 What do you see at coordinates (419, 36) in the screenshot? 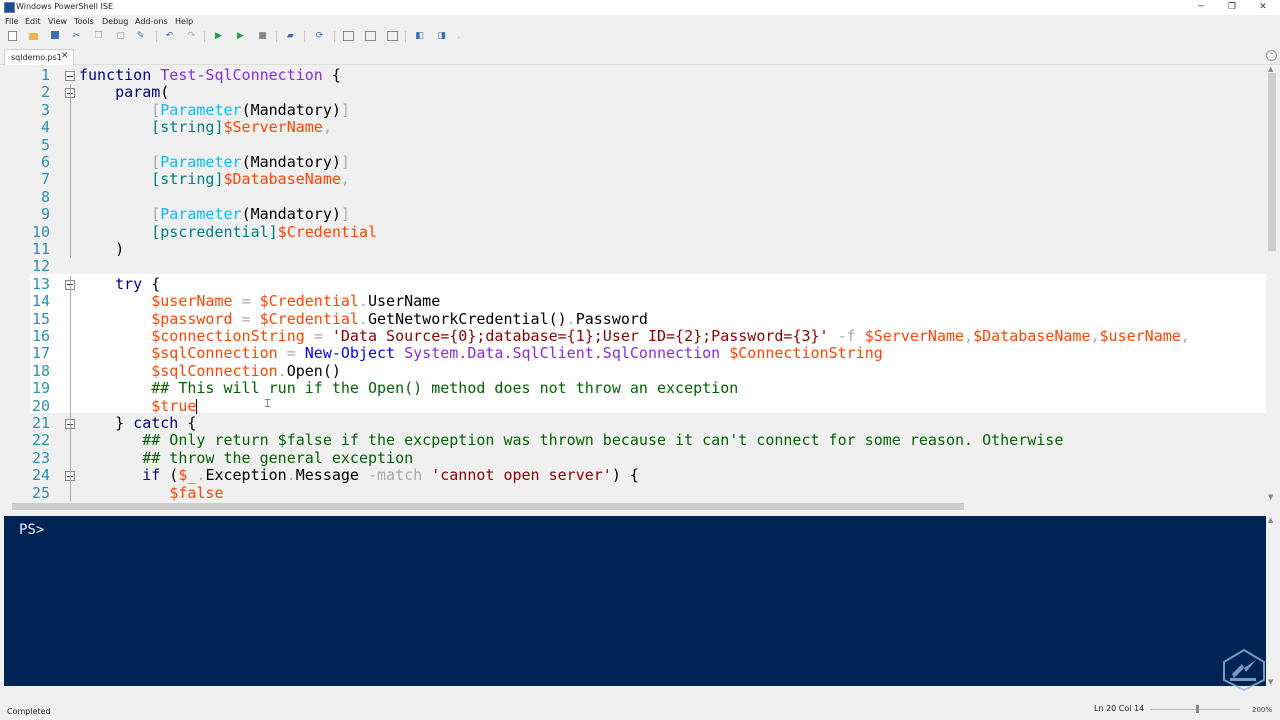
I see `show-command-window-icon: ◧` at bounding box center [419, 36].